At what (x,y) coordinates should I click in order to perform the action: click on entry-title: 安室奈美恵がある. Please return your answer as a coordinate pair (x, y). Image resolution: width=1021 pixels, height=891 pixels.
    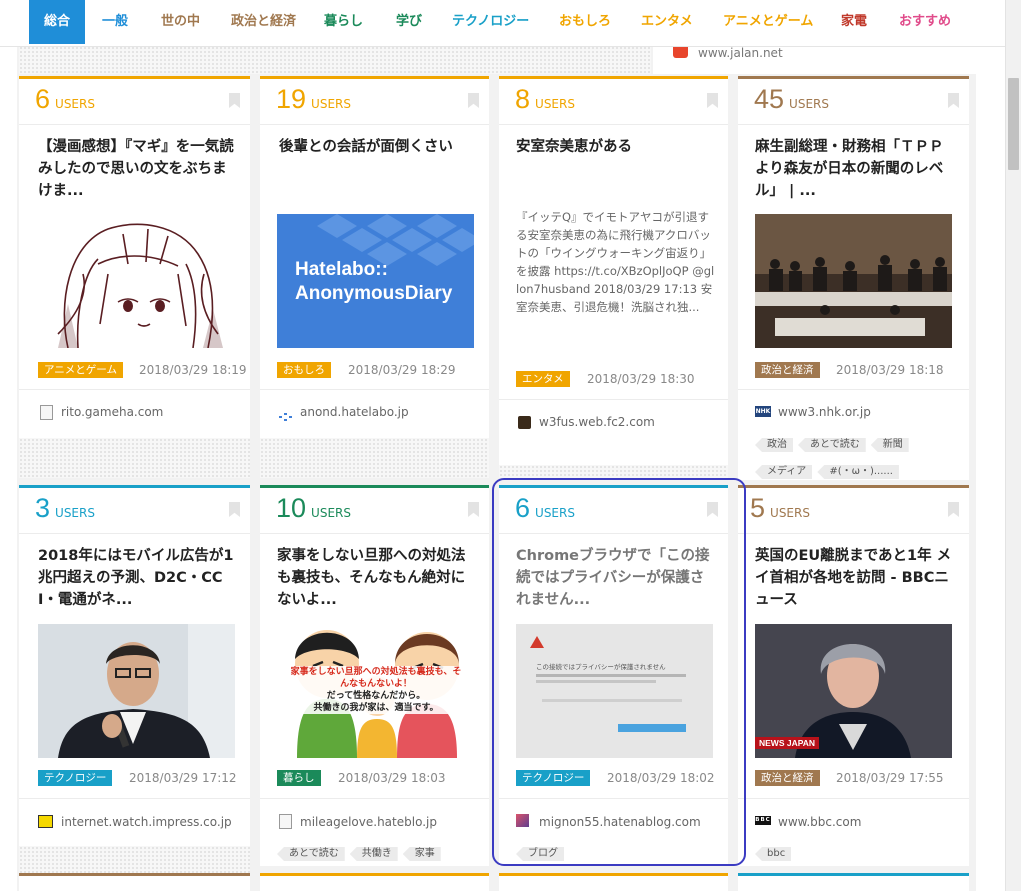
    Looking at the image, I should click on (616, 147).